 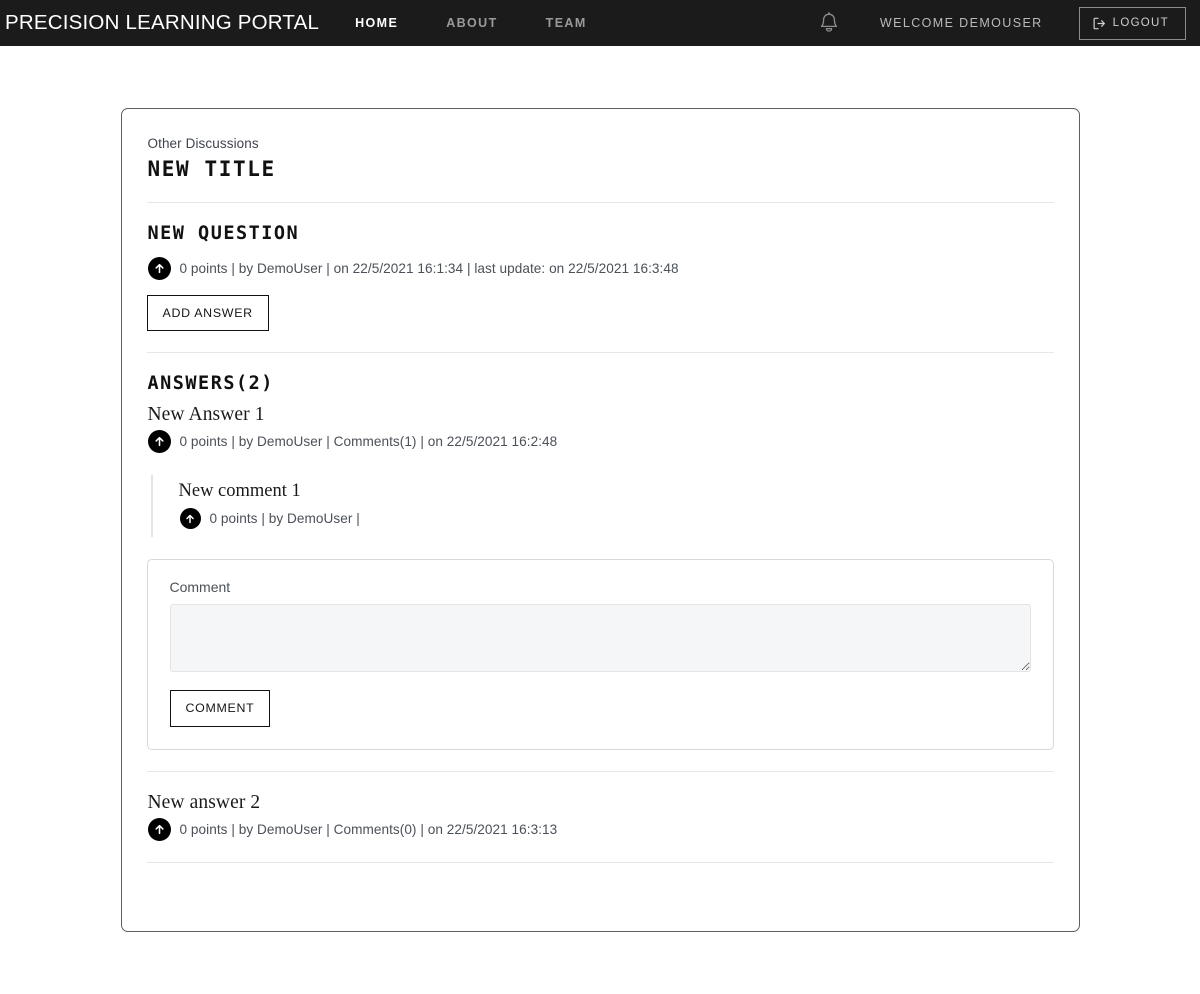 What do you see at coordinates (600, 638) in the screenshot?
I see `comment-input` at bounding box center [600, 638].